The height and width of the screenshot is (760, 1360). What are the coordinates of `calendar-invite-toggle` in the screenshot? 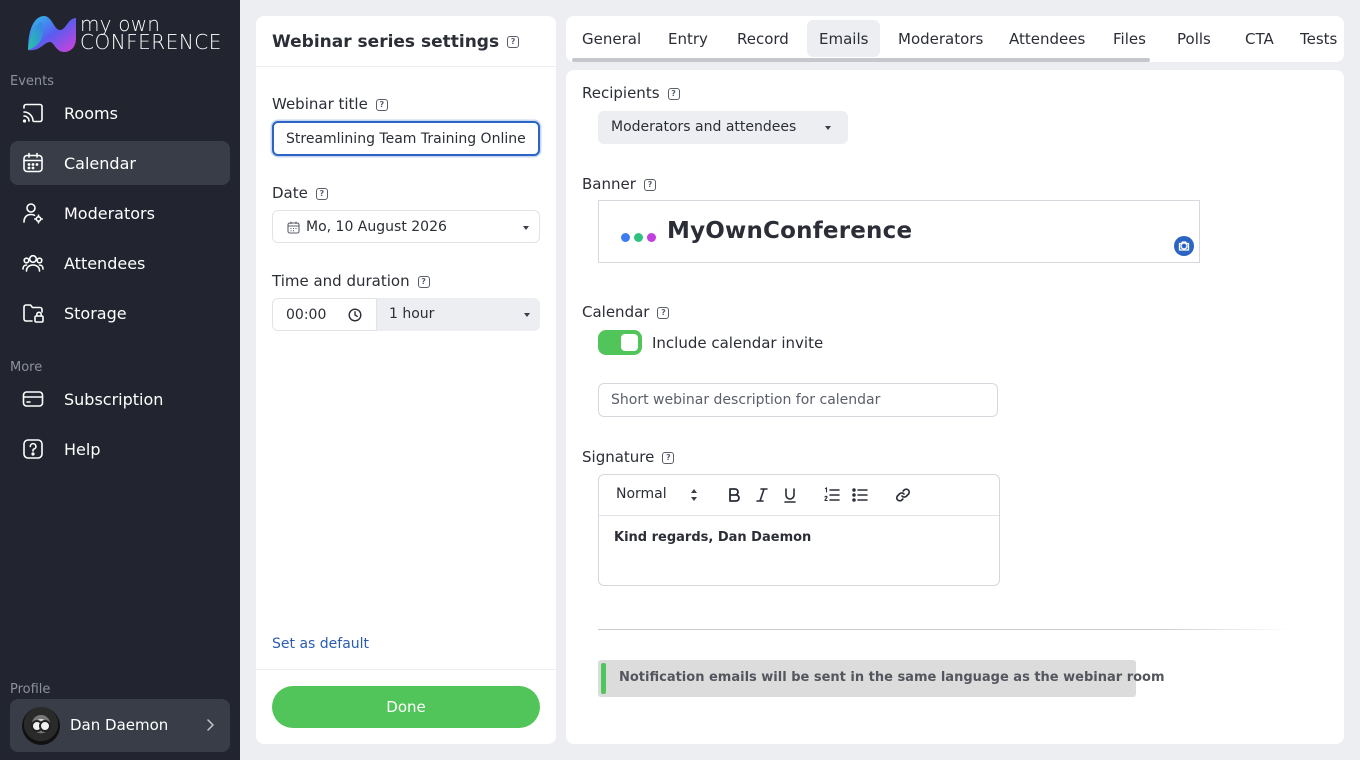 It's located at (620, 342).